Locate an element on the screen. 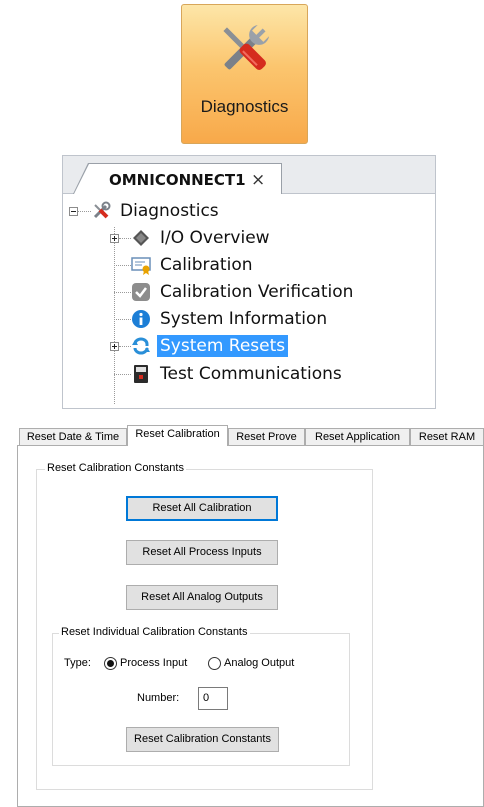 Image resolution: width=484 pixels, height=807 pixels. tree-expand-toggle-system-resets is located at coordinates (114, 346).